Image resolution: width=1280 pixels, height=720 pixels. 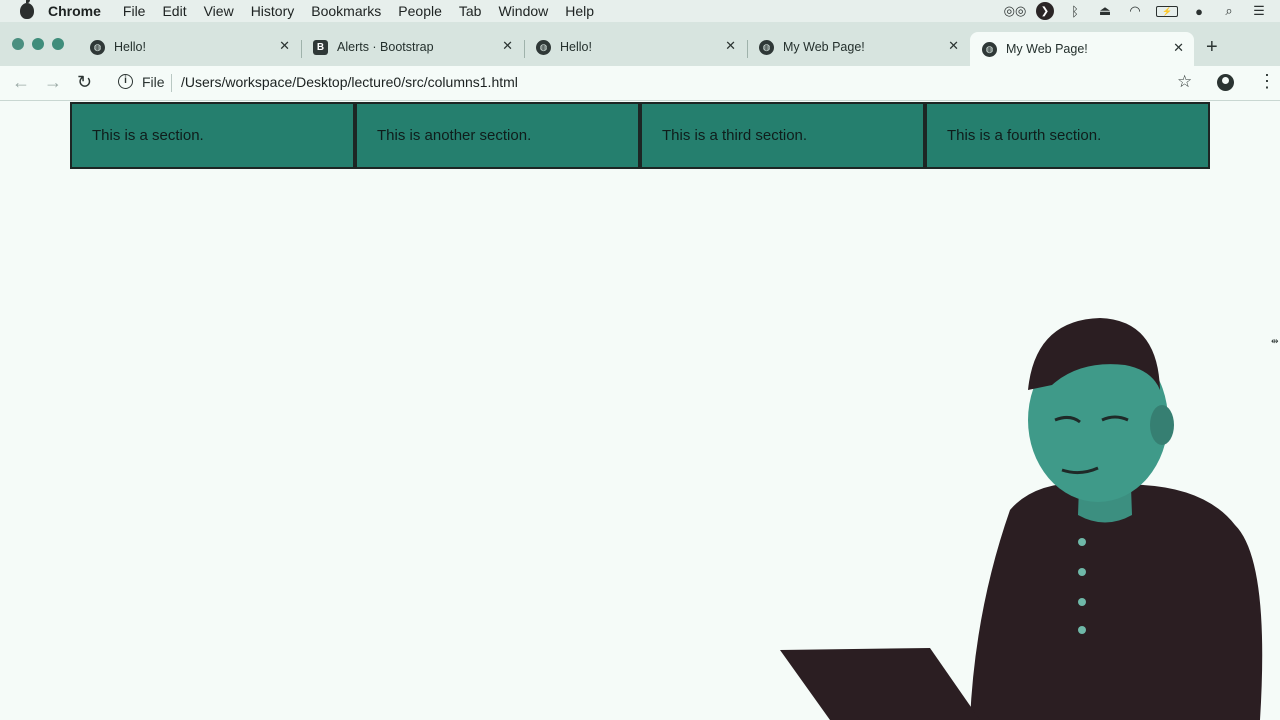 I want to click on window-controls, so click(x=38, y=44).